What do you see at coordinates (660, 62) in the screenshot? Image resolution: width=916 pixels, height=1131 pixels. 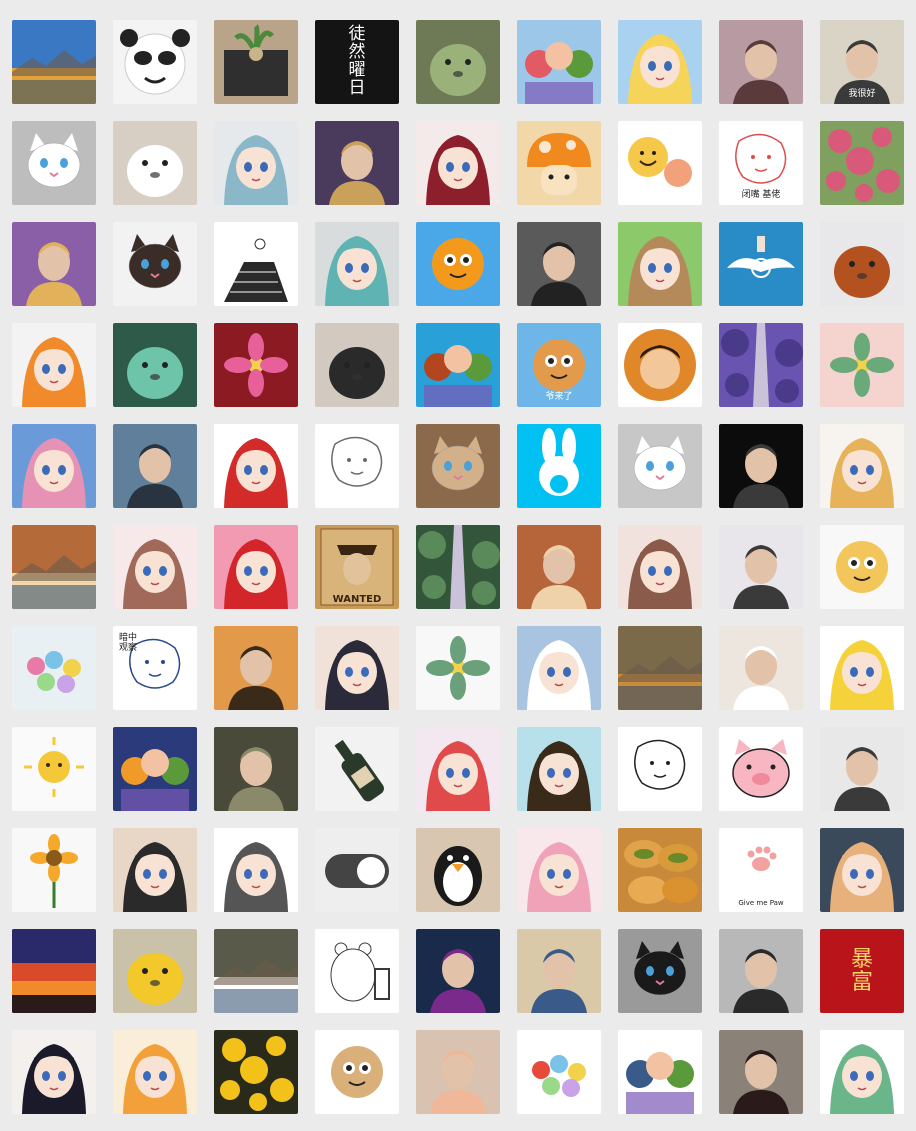 I see `sailor-moon-avatar` at bounding box center [660, 62].